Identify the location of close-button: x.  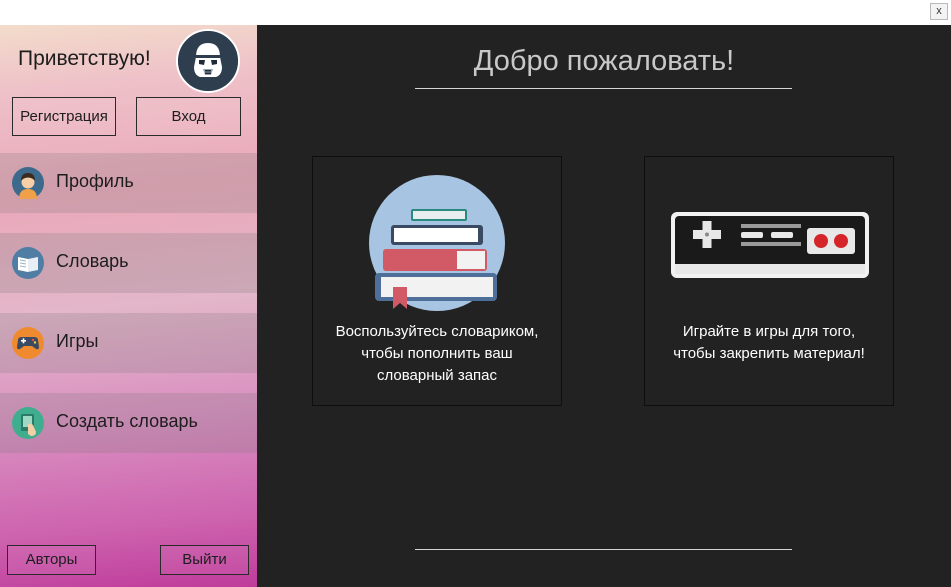
(939, 11).